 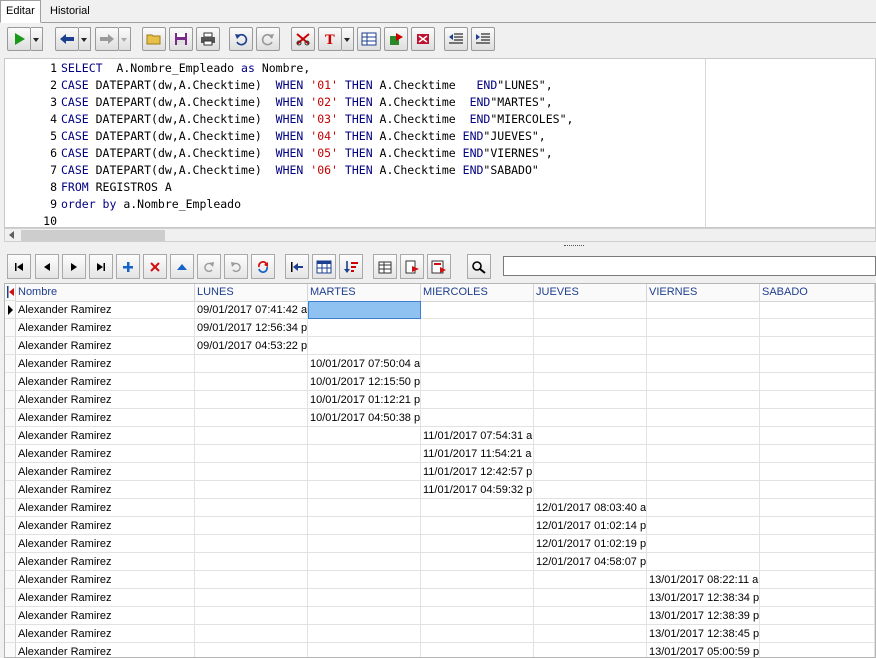 What do you see at coordinates (297, 266) in the screenshot?
I see `goto-first-column-button` at bounding box center [297, 266].